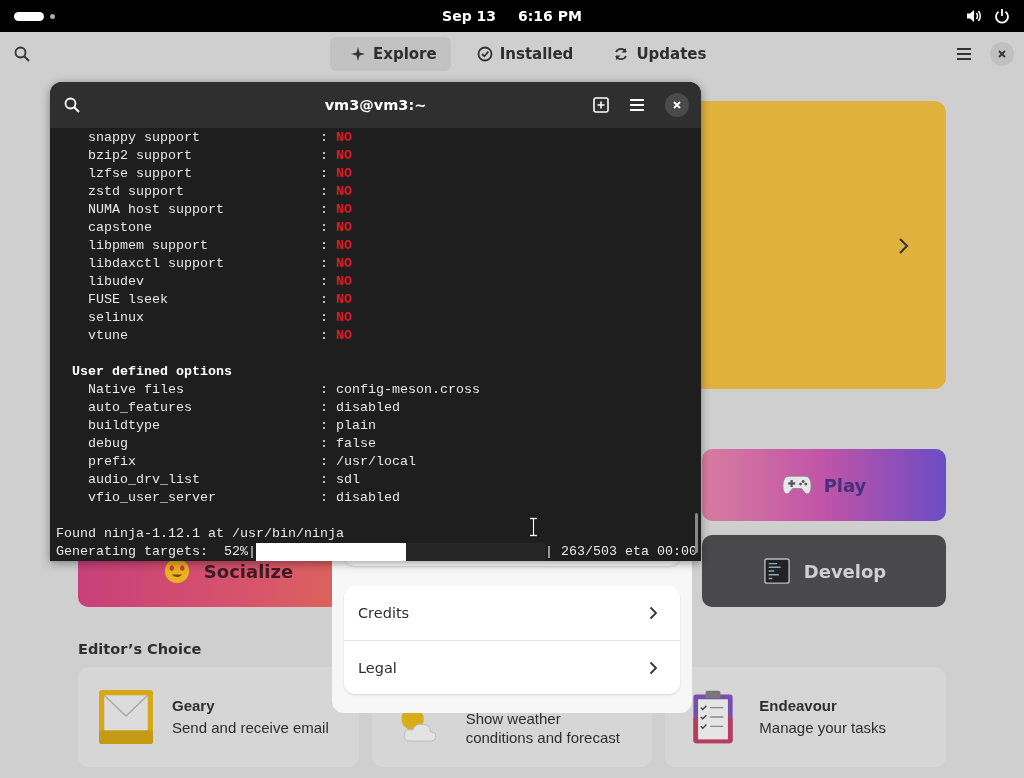  What do you see at coordinates (218, 717) in the screenshot?
I see `app-card: Geary Send and receive email` at bounding box center [218, 717].